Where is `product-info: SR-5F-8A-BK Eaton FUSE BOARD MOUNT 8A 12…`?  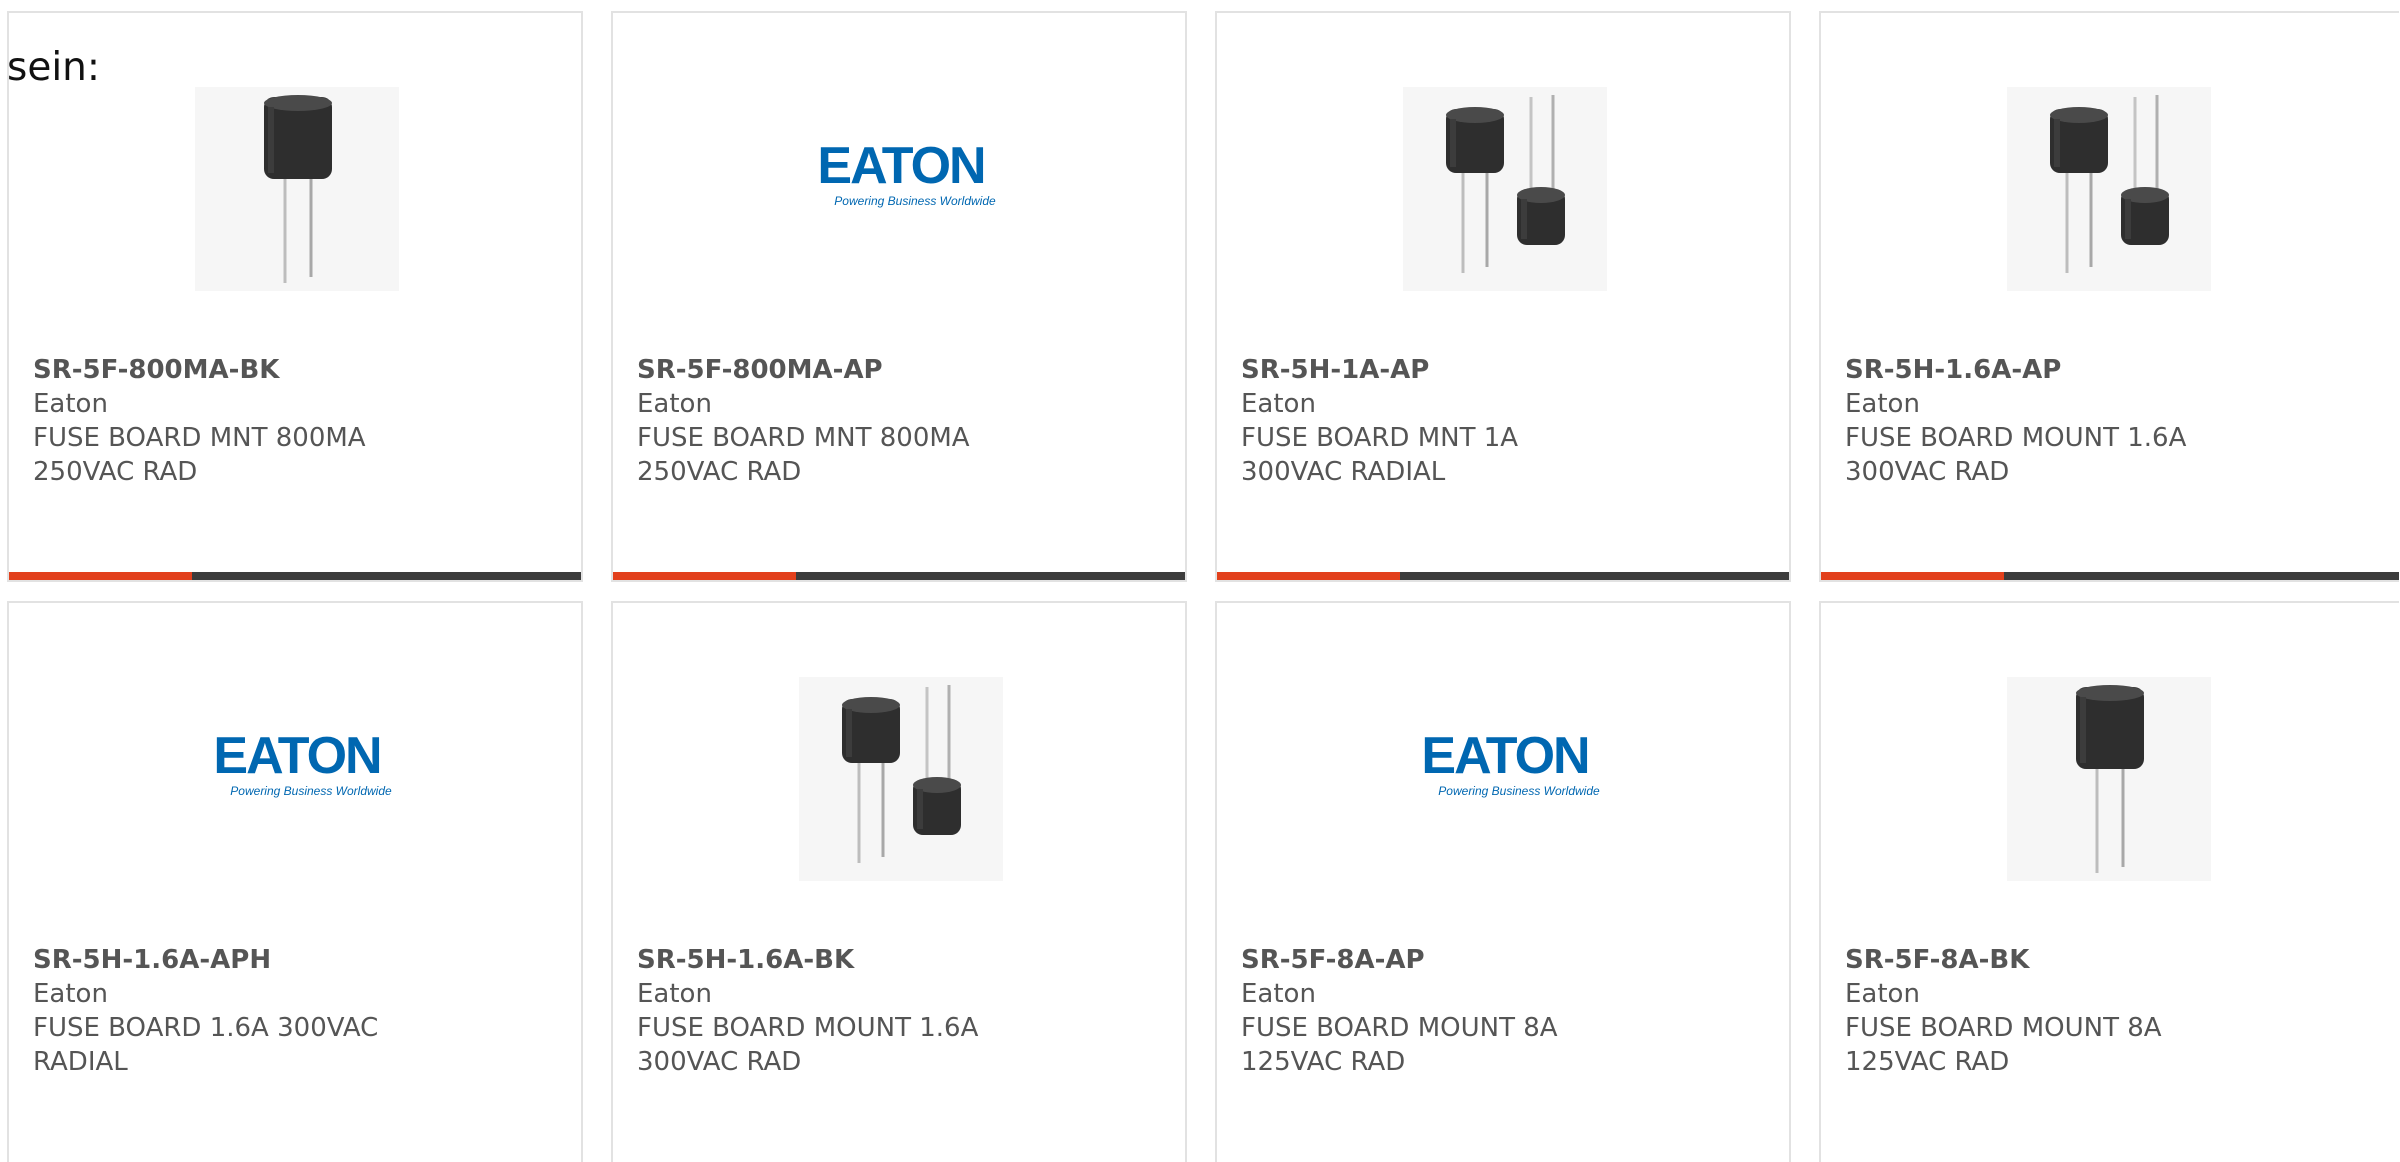 product-info: SR-5F-8A-BK Eaton FUSE BOARD MOUNT 8A 12… is located at coordinates (2110, 1011).